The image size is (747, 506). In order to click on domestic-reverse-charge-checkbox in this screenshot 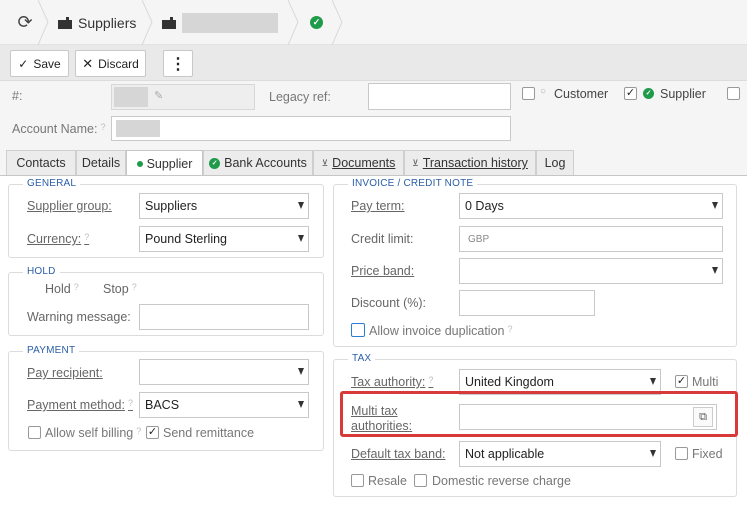, I will do `click(420, 480)`.